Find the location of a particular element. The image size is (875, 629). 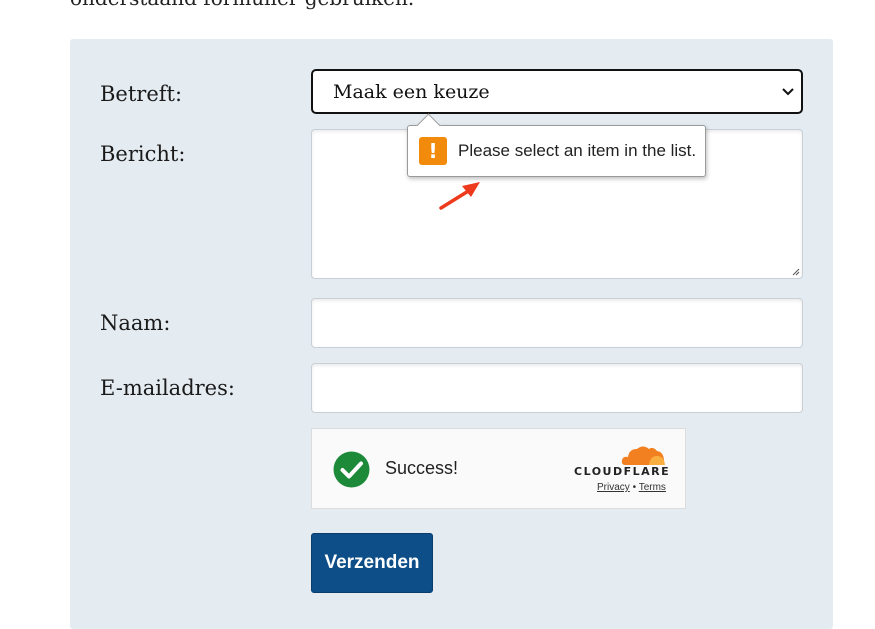

cloudflare-cloud-icon is located at coordinates (643, 455).